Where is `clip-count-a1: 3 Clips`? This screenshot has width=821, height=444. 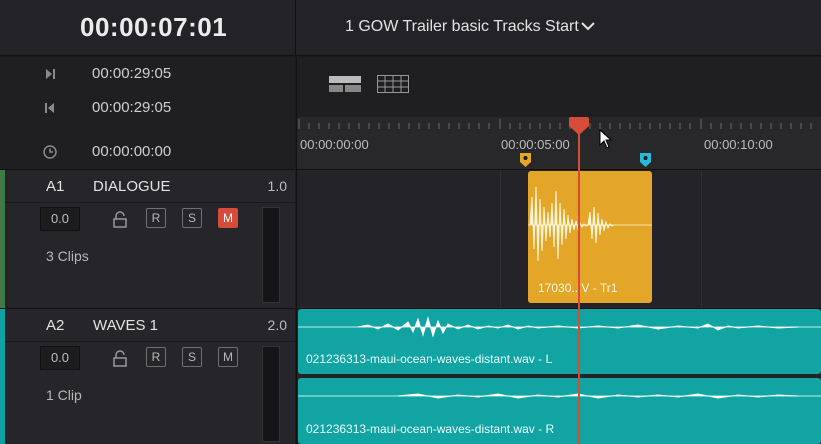 clip-count-a1: 3 Clips is located at coordinates (67, 256).